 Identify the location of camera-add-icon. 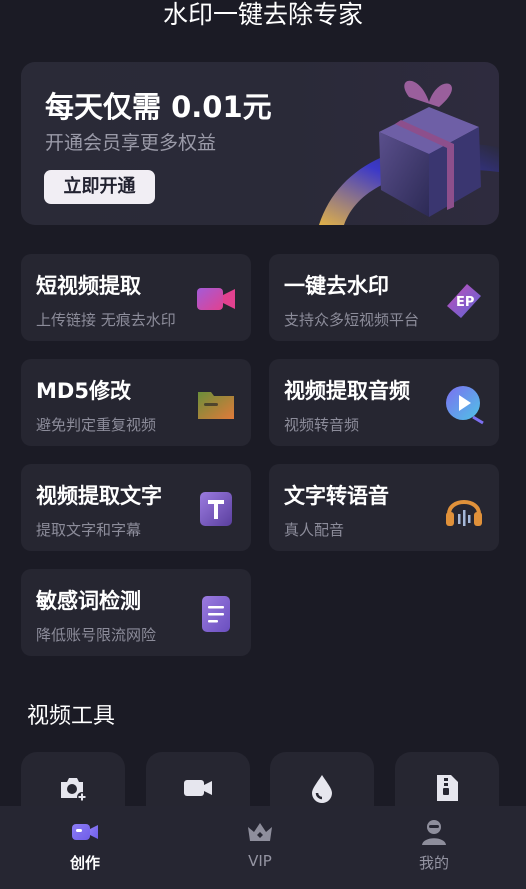
(74, 790).